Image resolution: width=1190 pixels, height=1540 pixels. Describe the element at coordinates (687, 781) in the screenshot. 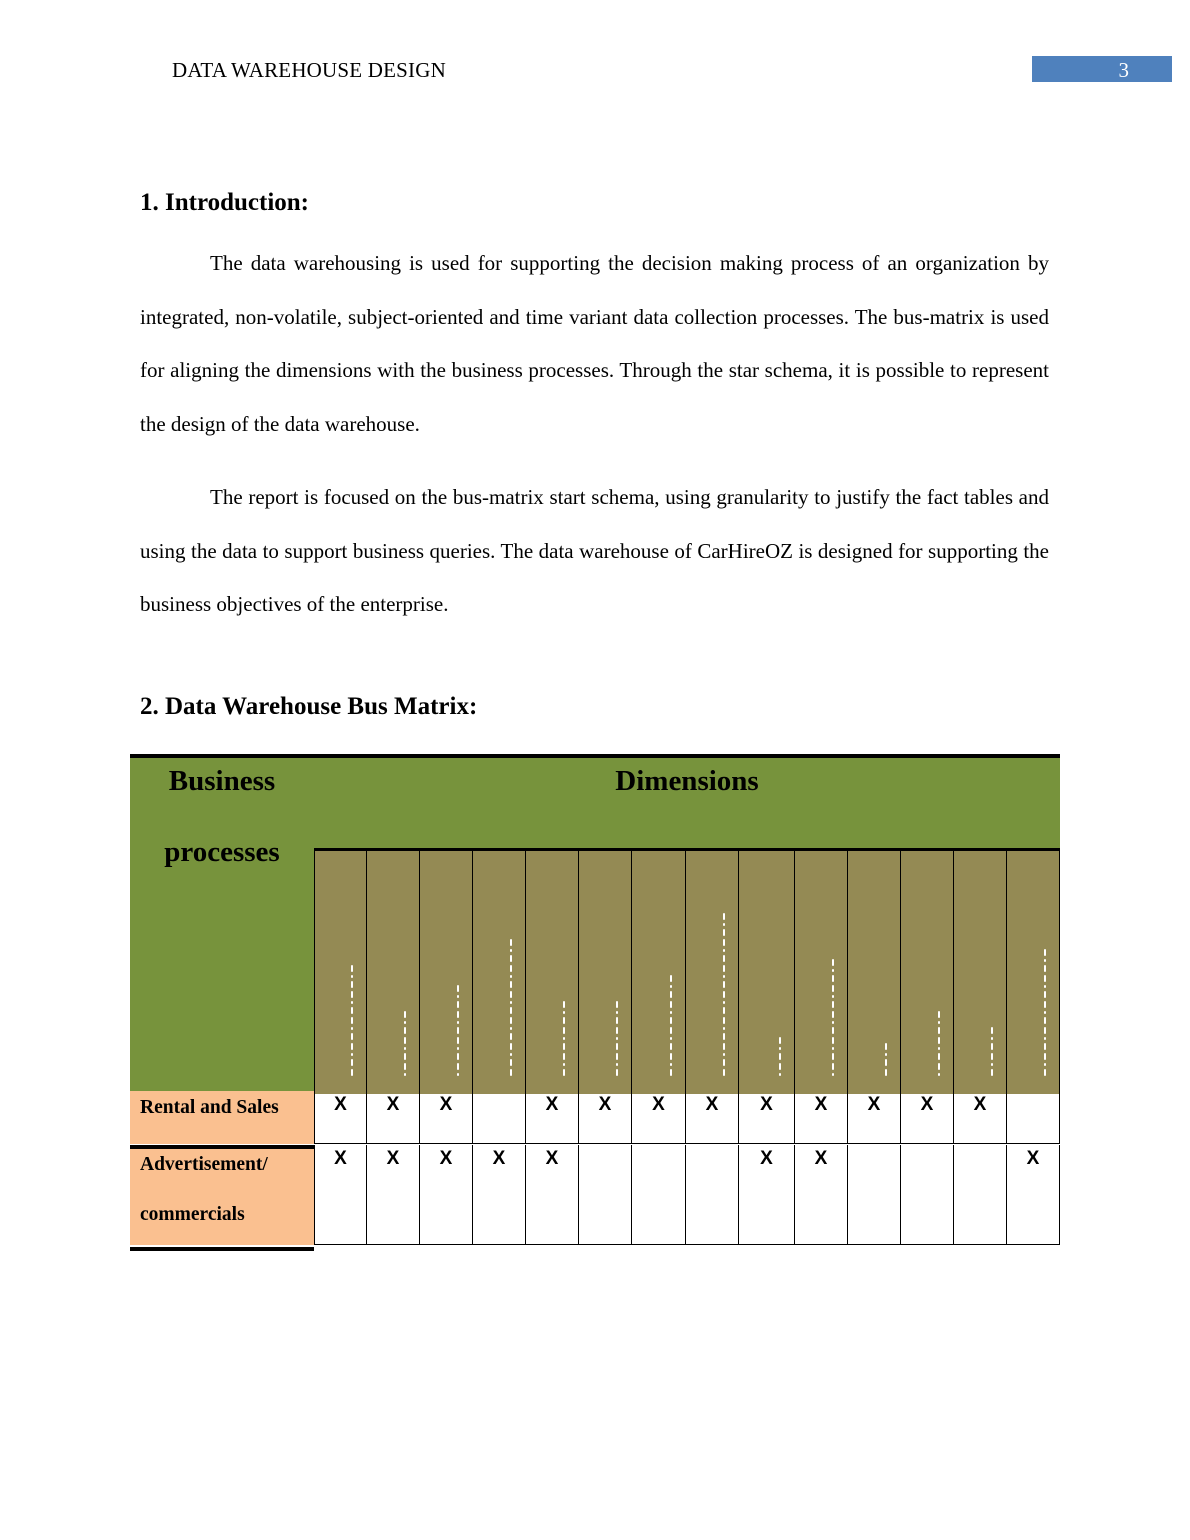

I see `dimensions-header: Dimensions` at that location.